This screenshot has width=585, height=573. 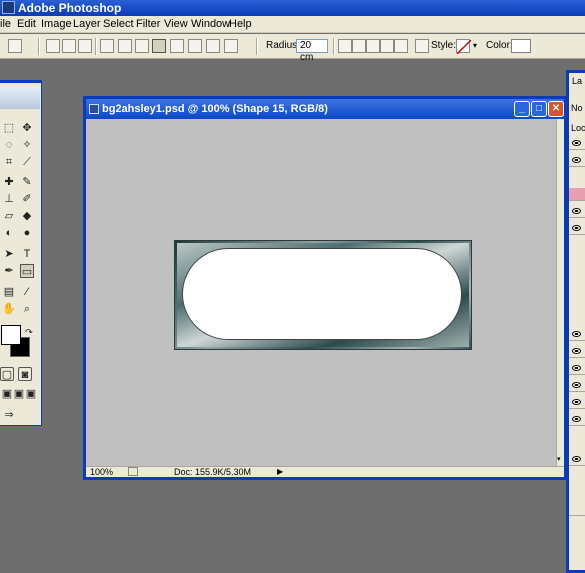 I want to click on blur-icon: ◐, so click(x=9, y=233).